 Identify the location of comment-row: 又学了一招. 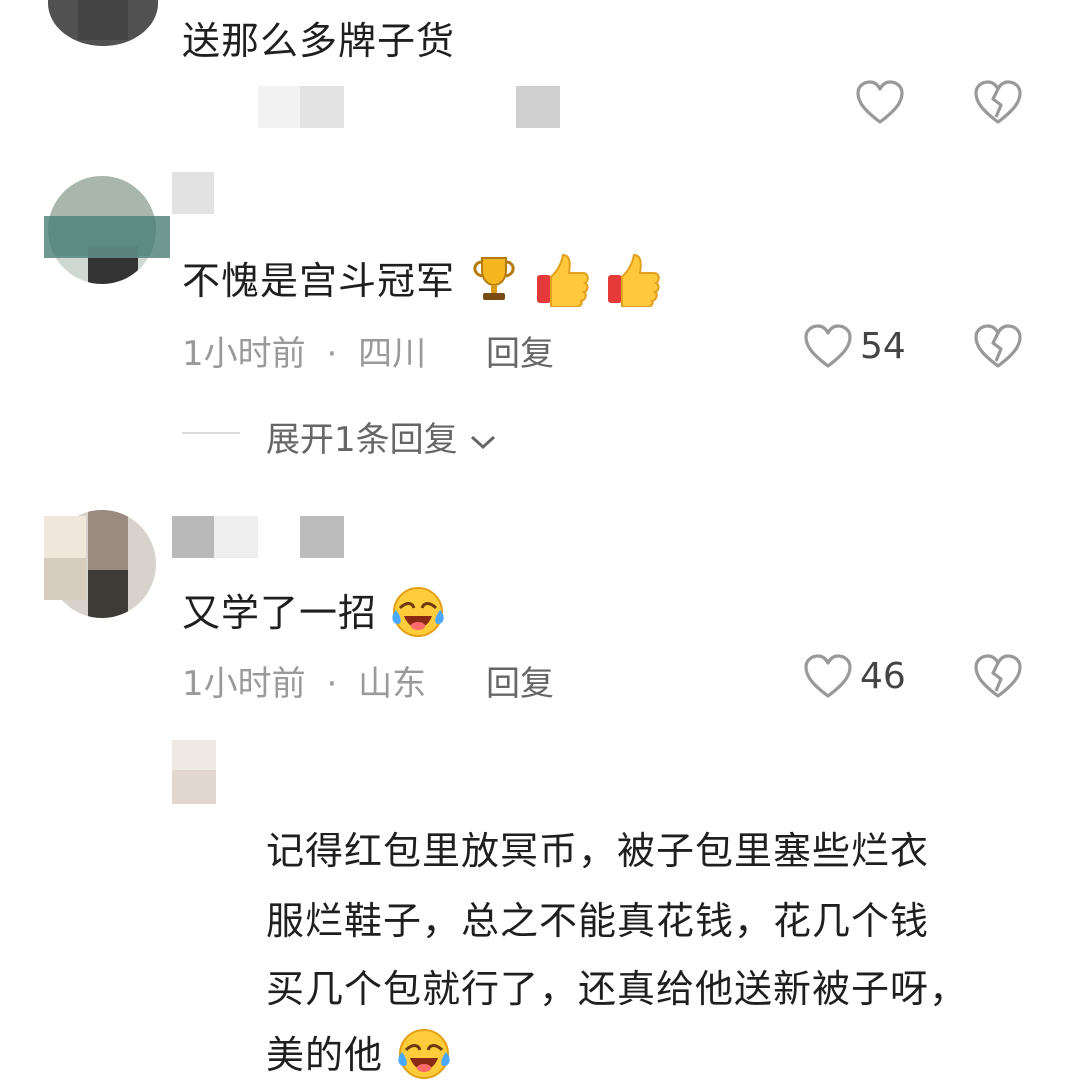
(314, 614).